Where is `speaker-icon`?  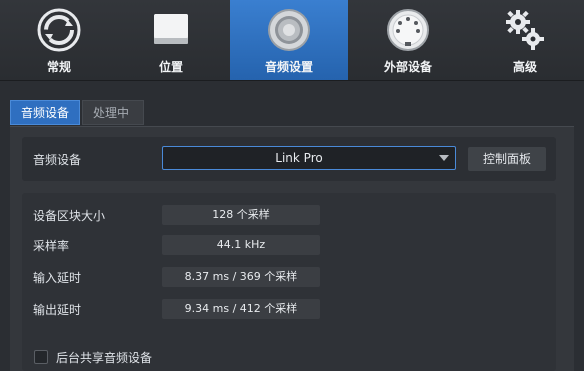 speaker-icon is located at coordinates (289, 30).